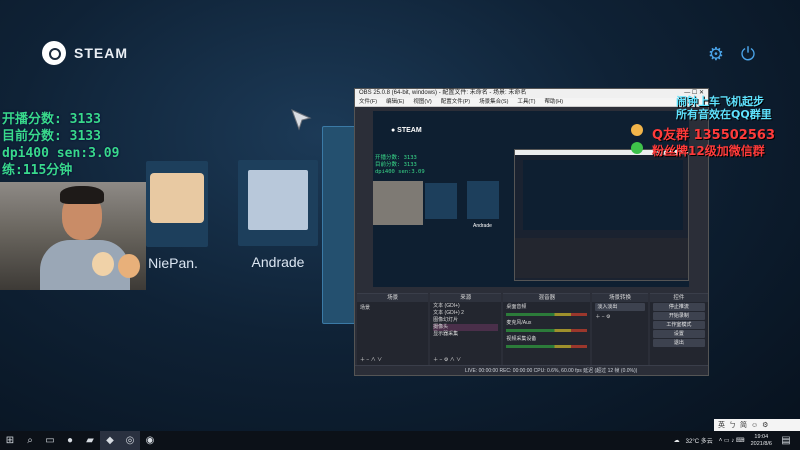 The image size is (800, 450). I want to click on menu-scene-collection: 场景集合(S), so click(493, 102).